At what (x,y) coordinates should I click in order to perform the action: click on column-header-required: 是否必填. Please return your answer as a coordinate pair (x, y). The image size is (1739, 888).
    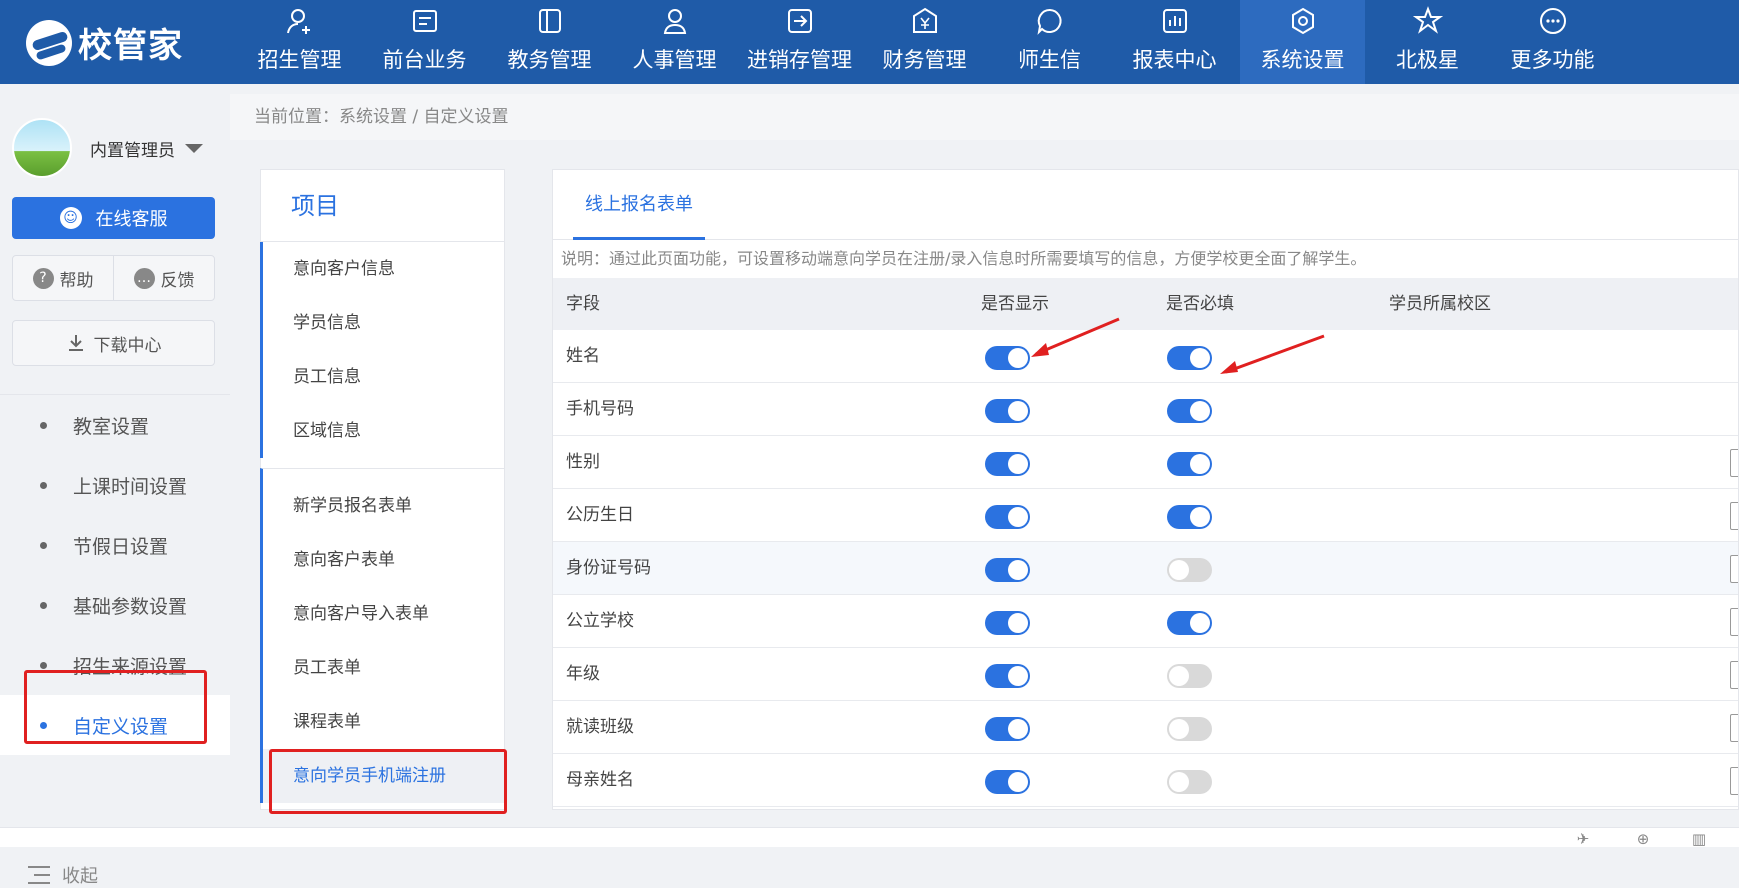
    Looking at the image, I should click on (1200, 304).